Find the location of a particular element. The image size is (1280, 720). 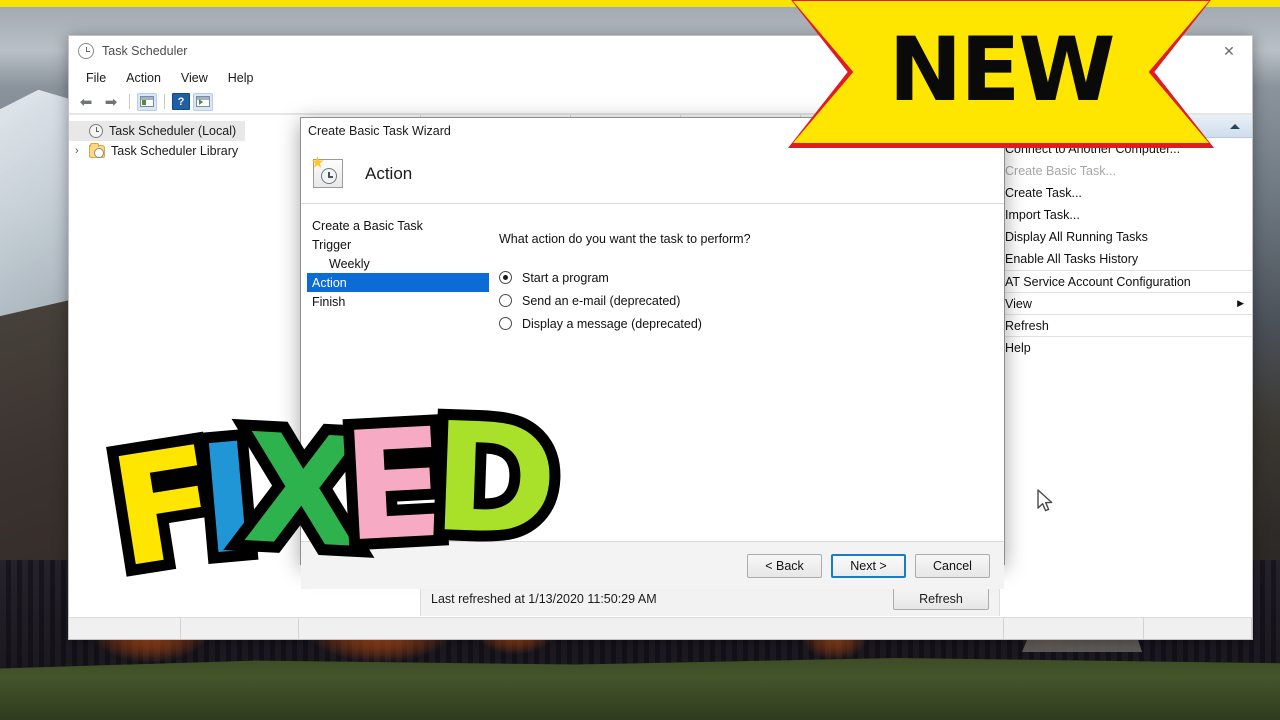

action-item-label: AT Service Account Configuration is located at coordinates (1098, 281).